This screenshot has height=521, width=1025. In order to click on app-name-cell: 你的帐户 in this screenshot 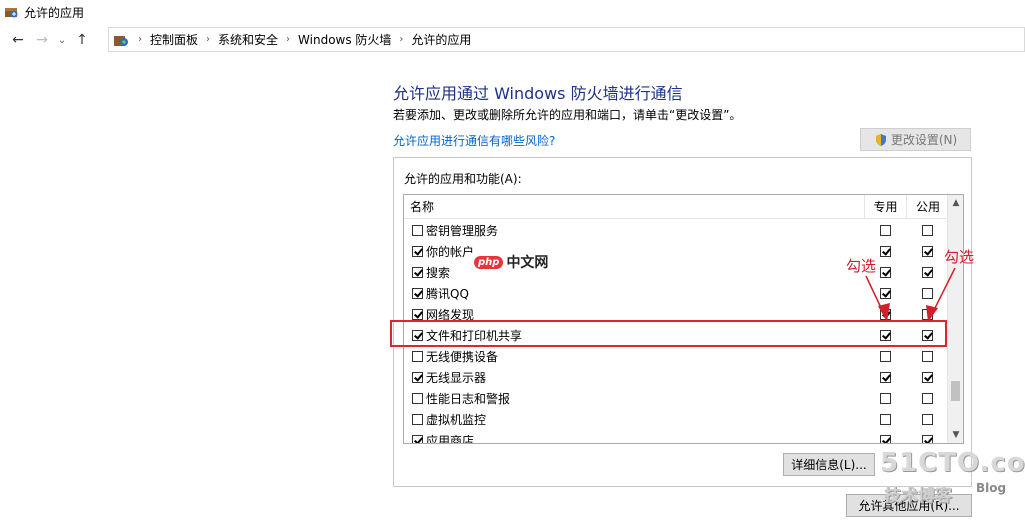, I will do `click(634, 251)`.